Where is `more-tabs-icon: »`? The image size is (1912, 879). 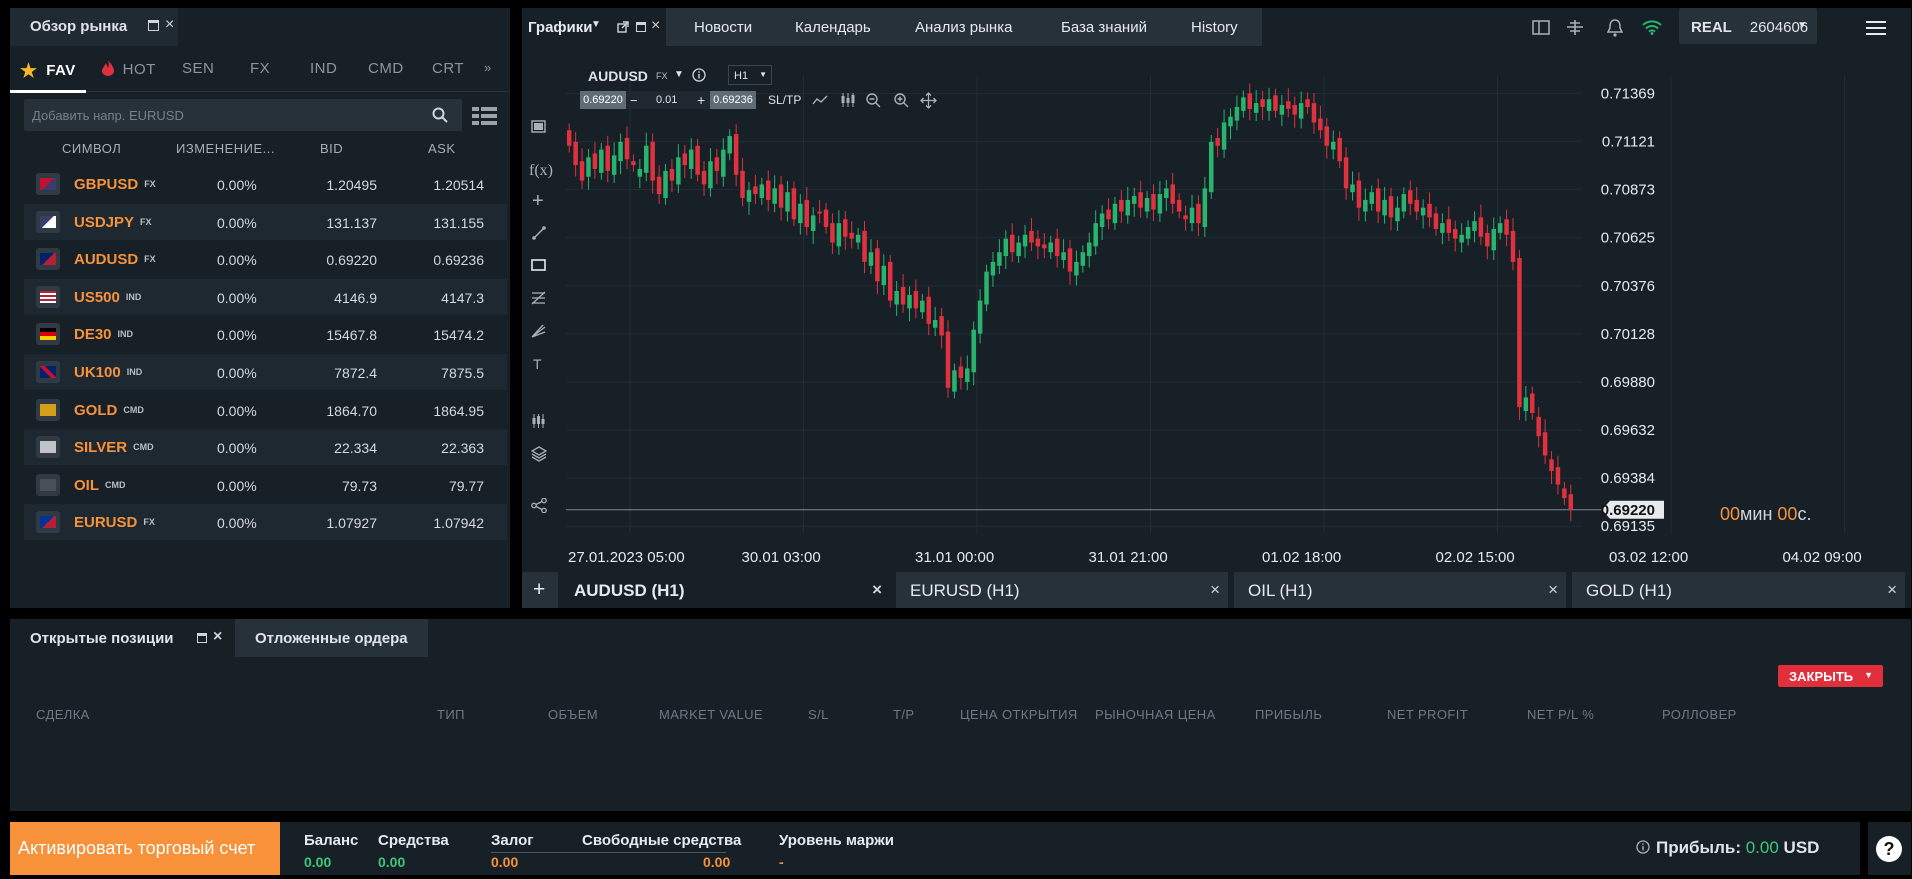
more-tabs-icon: » is located at coordinates (488, 67).